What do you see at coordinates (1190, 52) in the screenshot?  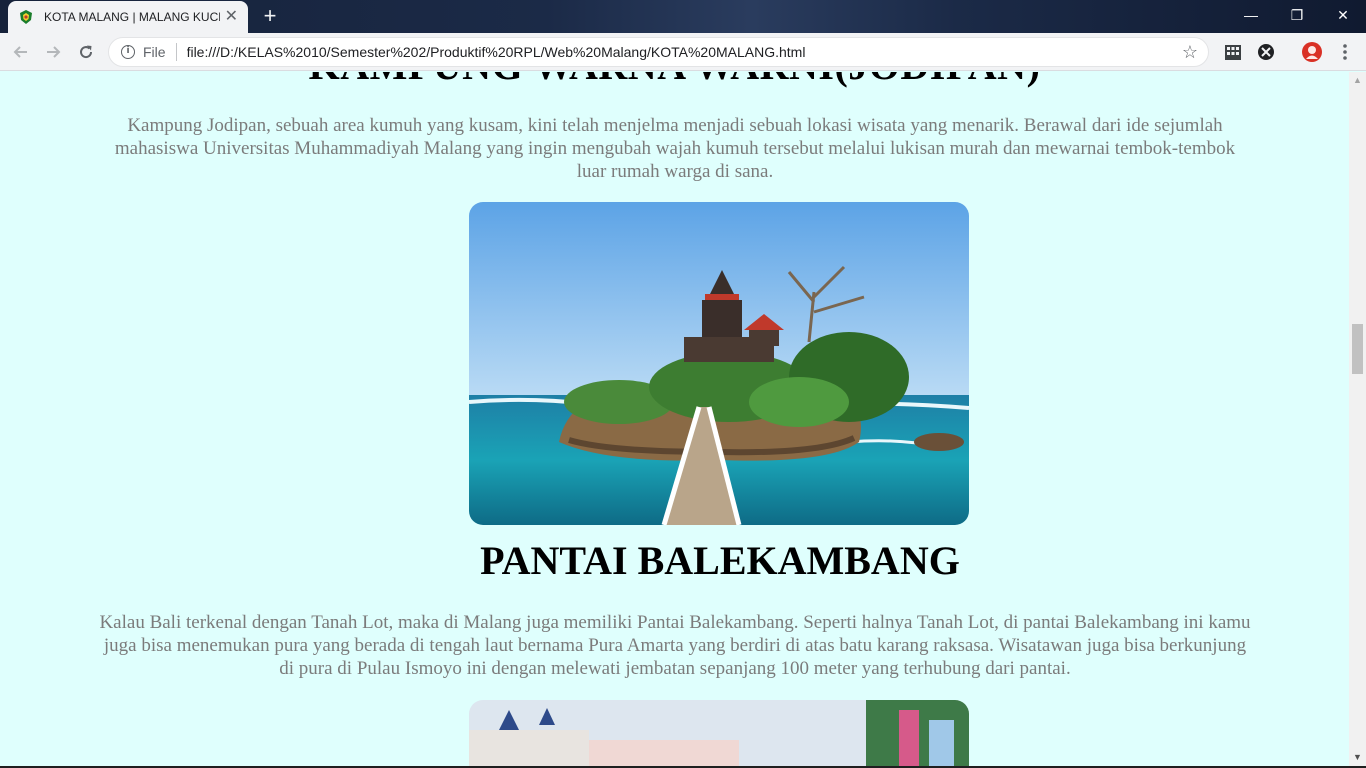 I see `star-icon: ☆` at bounding box center [1190, 52].